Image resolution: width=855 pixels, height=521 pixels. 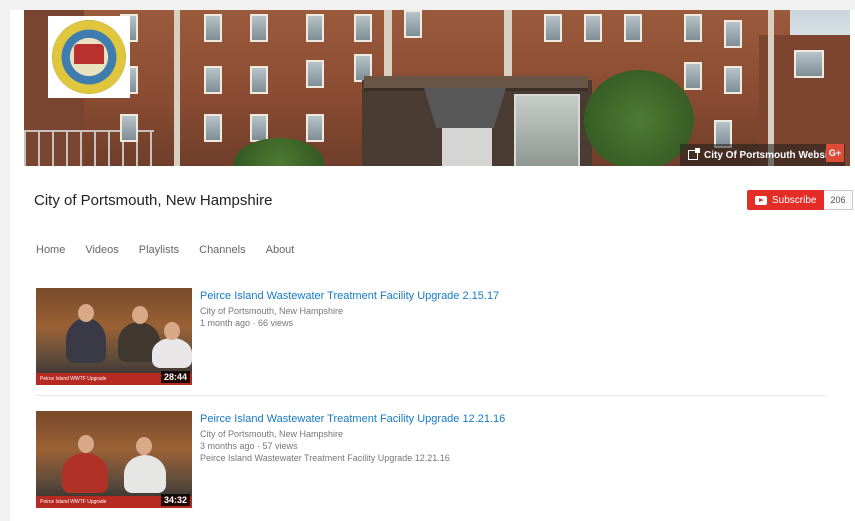 I want to click on video-meta: 1 month ago · 66 views, so click(x=247, y=323).